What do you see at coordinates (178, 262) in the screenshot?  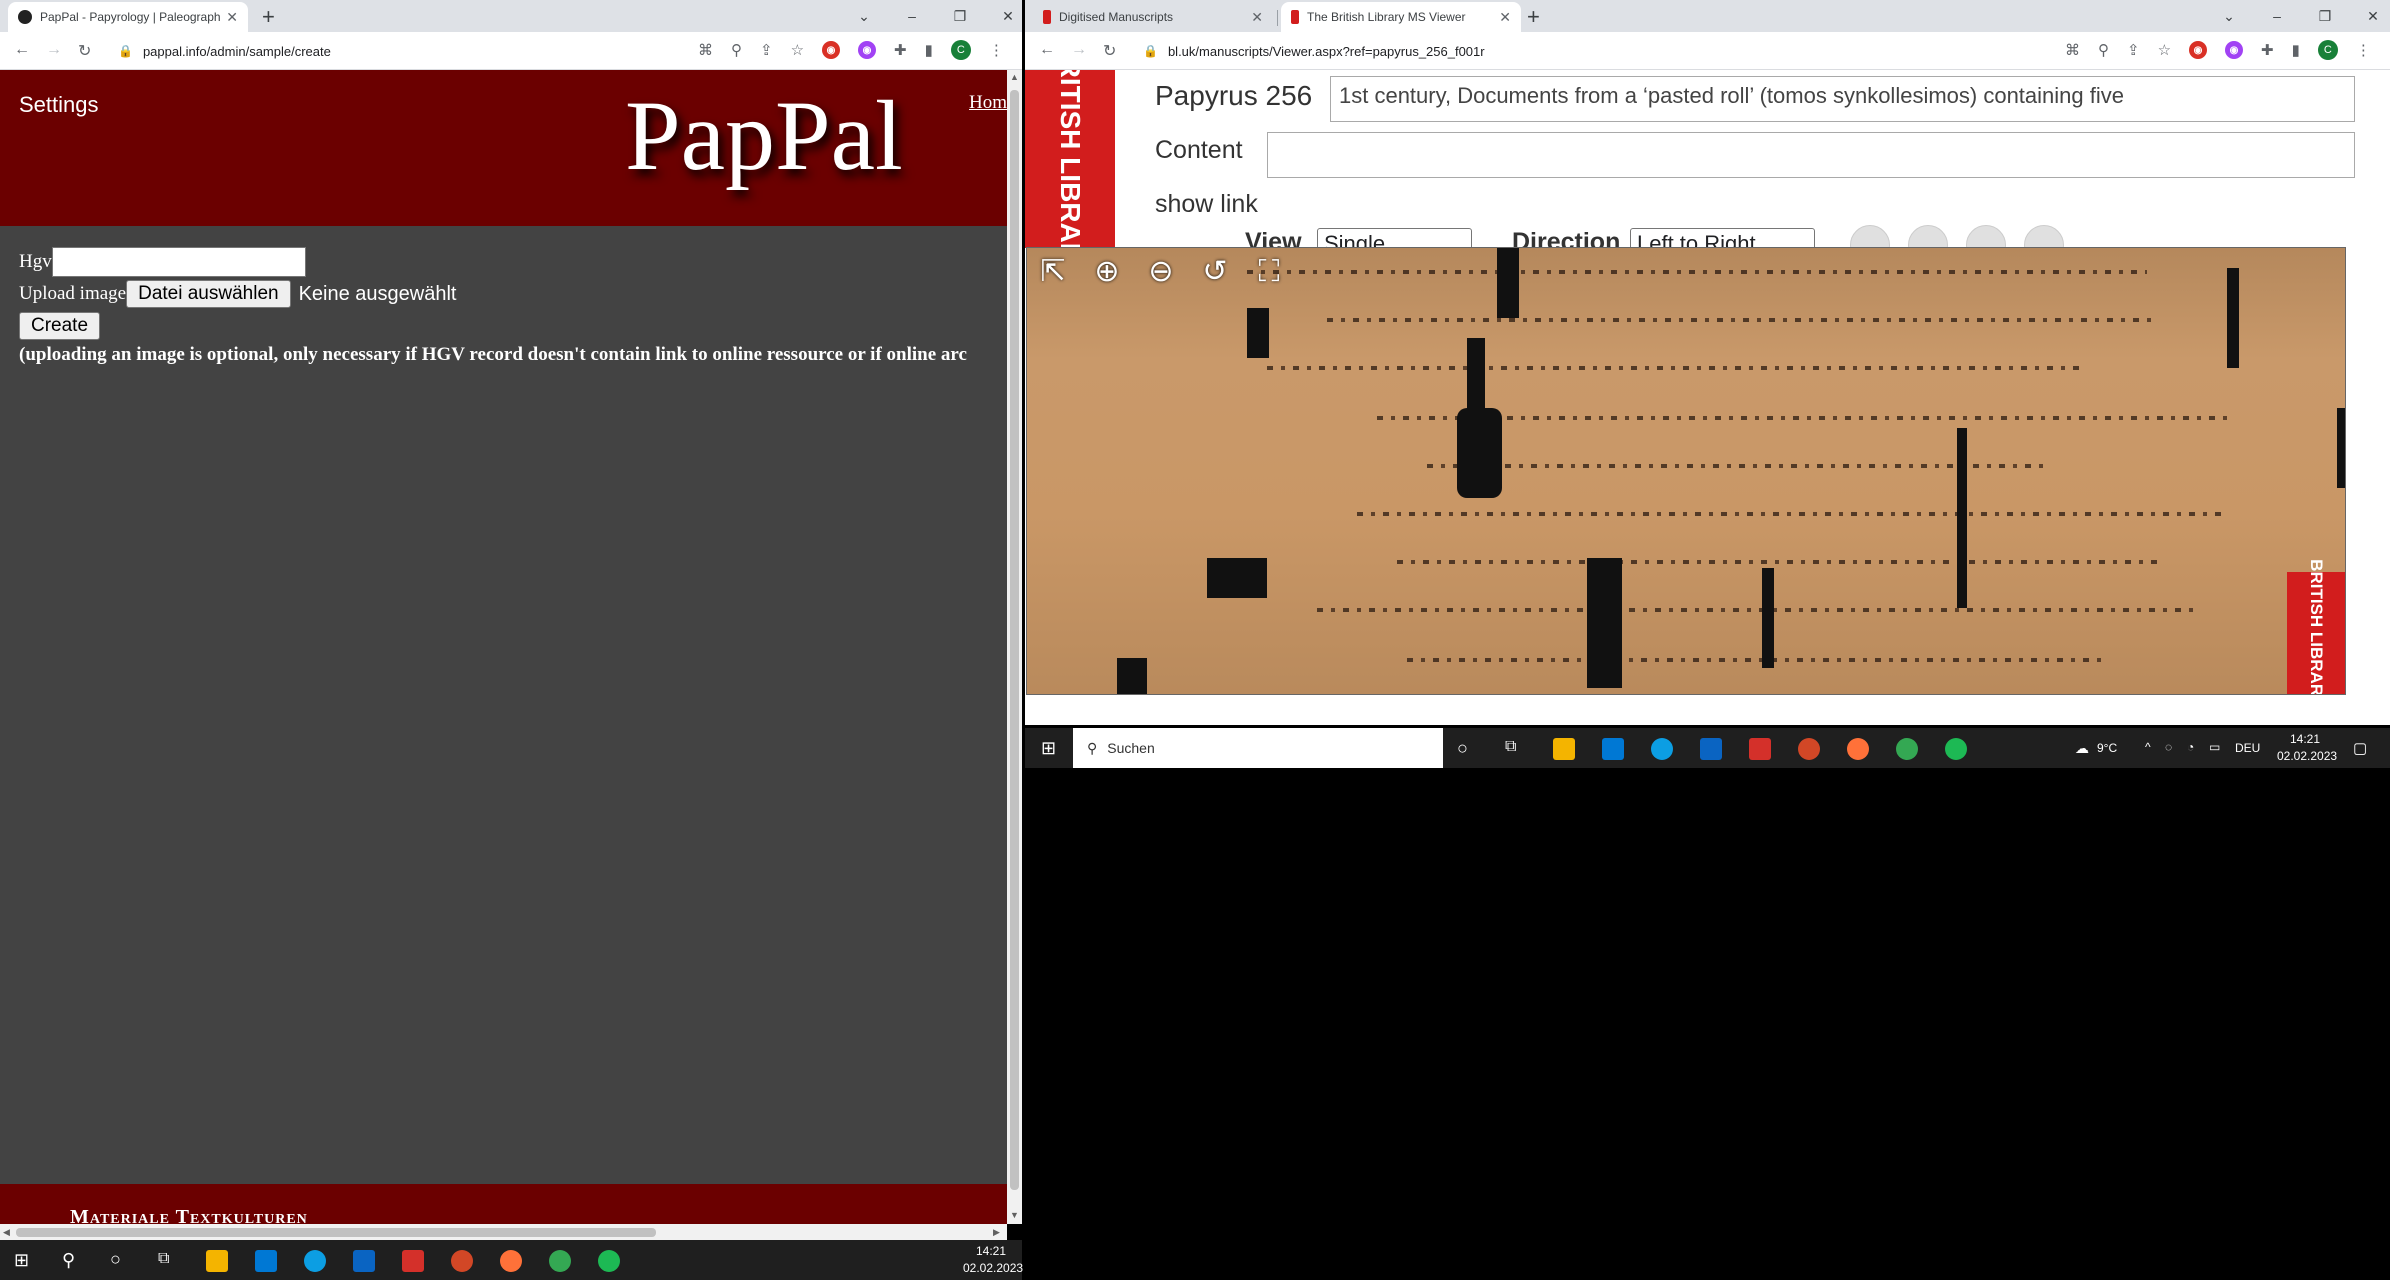 I see `hgv-input` at bounding box center [178, 262].